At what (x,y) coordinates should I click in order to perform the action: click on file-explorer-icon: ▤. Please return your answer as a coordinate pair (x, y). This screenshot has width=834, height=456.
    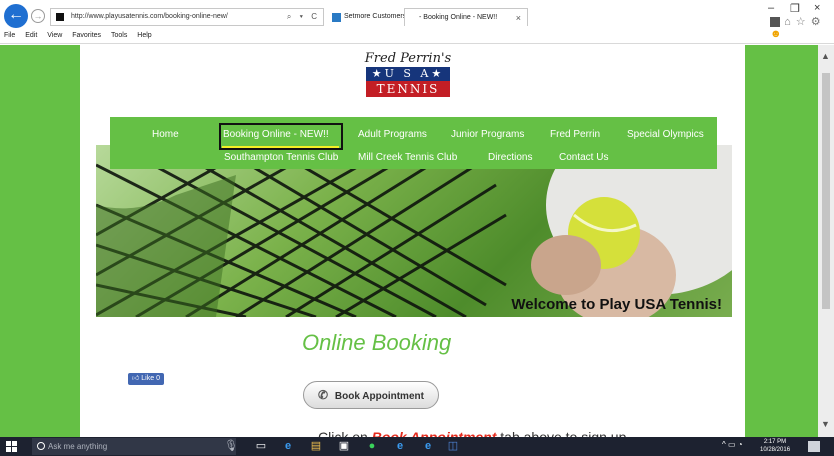
    Looking at the image, I should click on (316, 446).